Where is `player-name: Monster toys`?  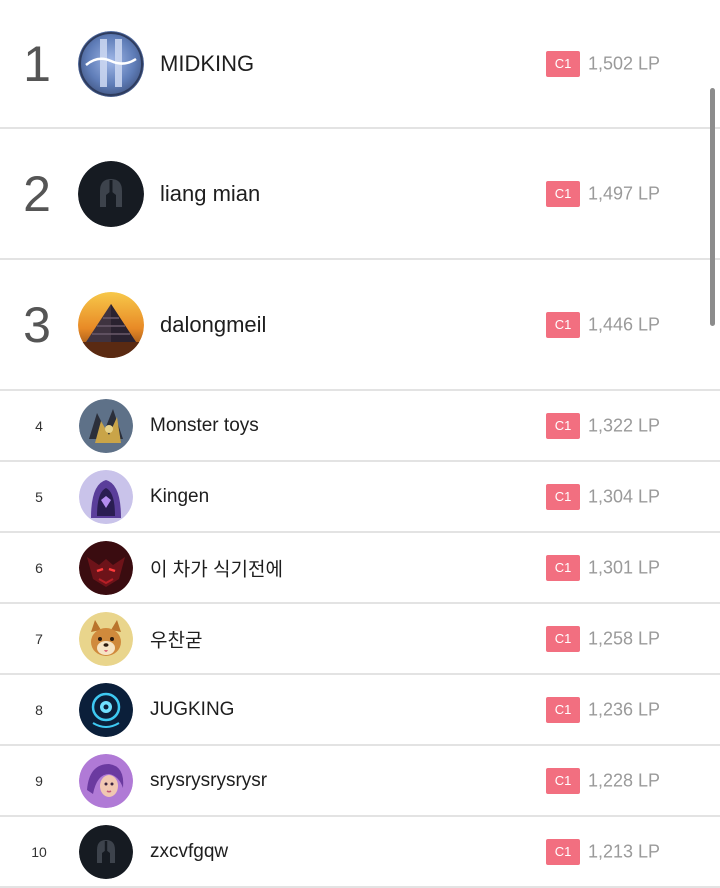 player-name: Monster toys is located at coordinates (204, 426).